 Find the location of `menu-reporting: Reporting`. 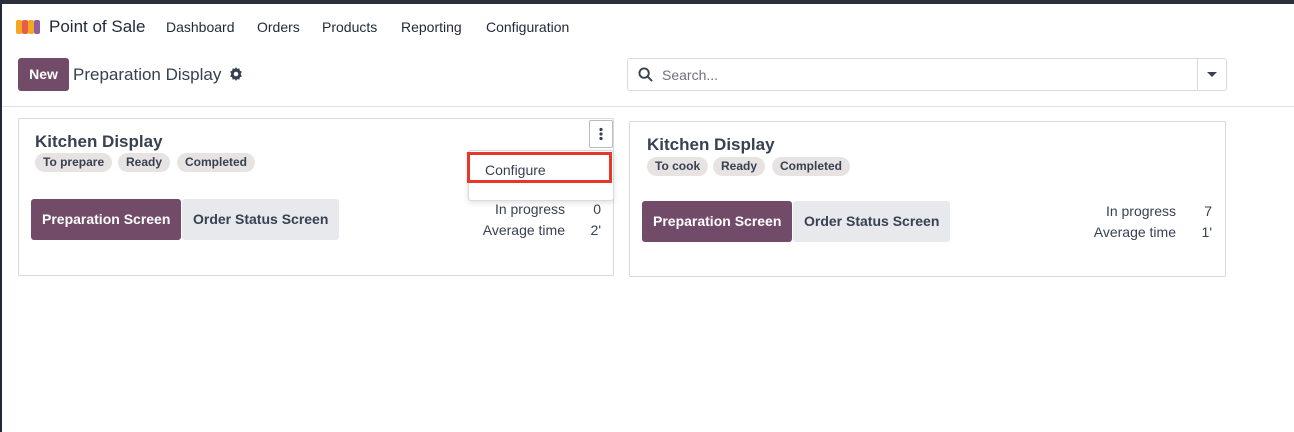

menu-reporting: Reporting is located at coordinates (431, 27).